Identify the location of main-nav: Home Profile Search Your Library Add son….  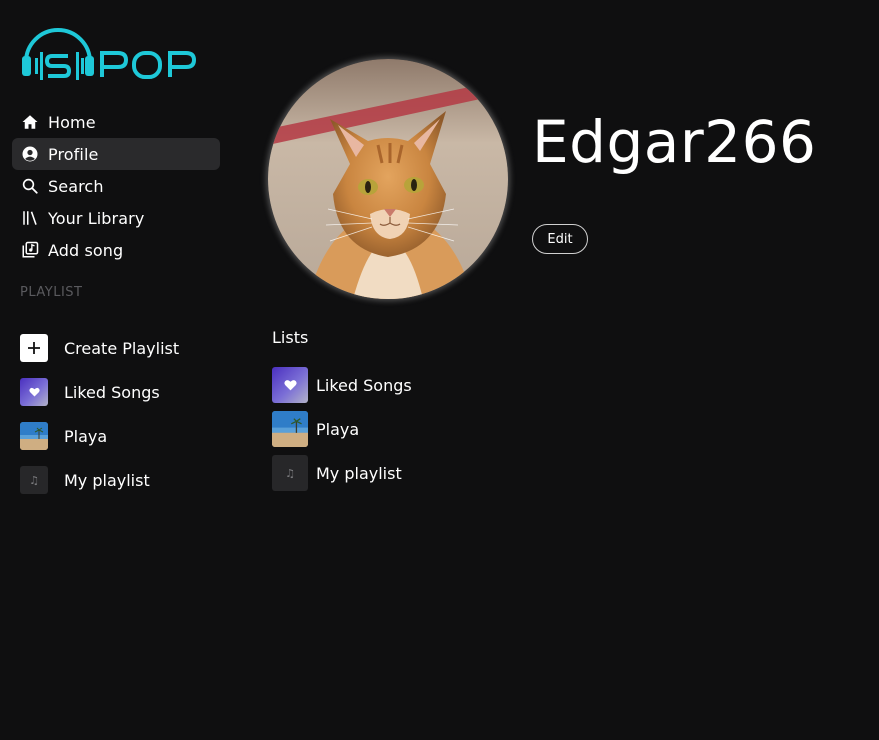
(116, 186).